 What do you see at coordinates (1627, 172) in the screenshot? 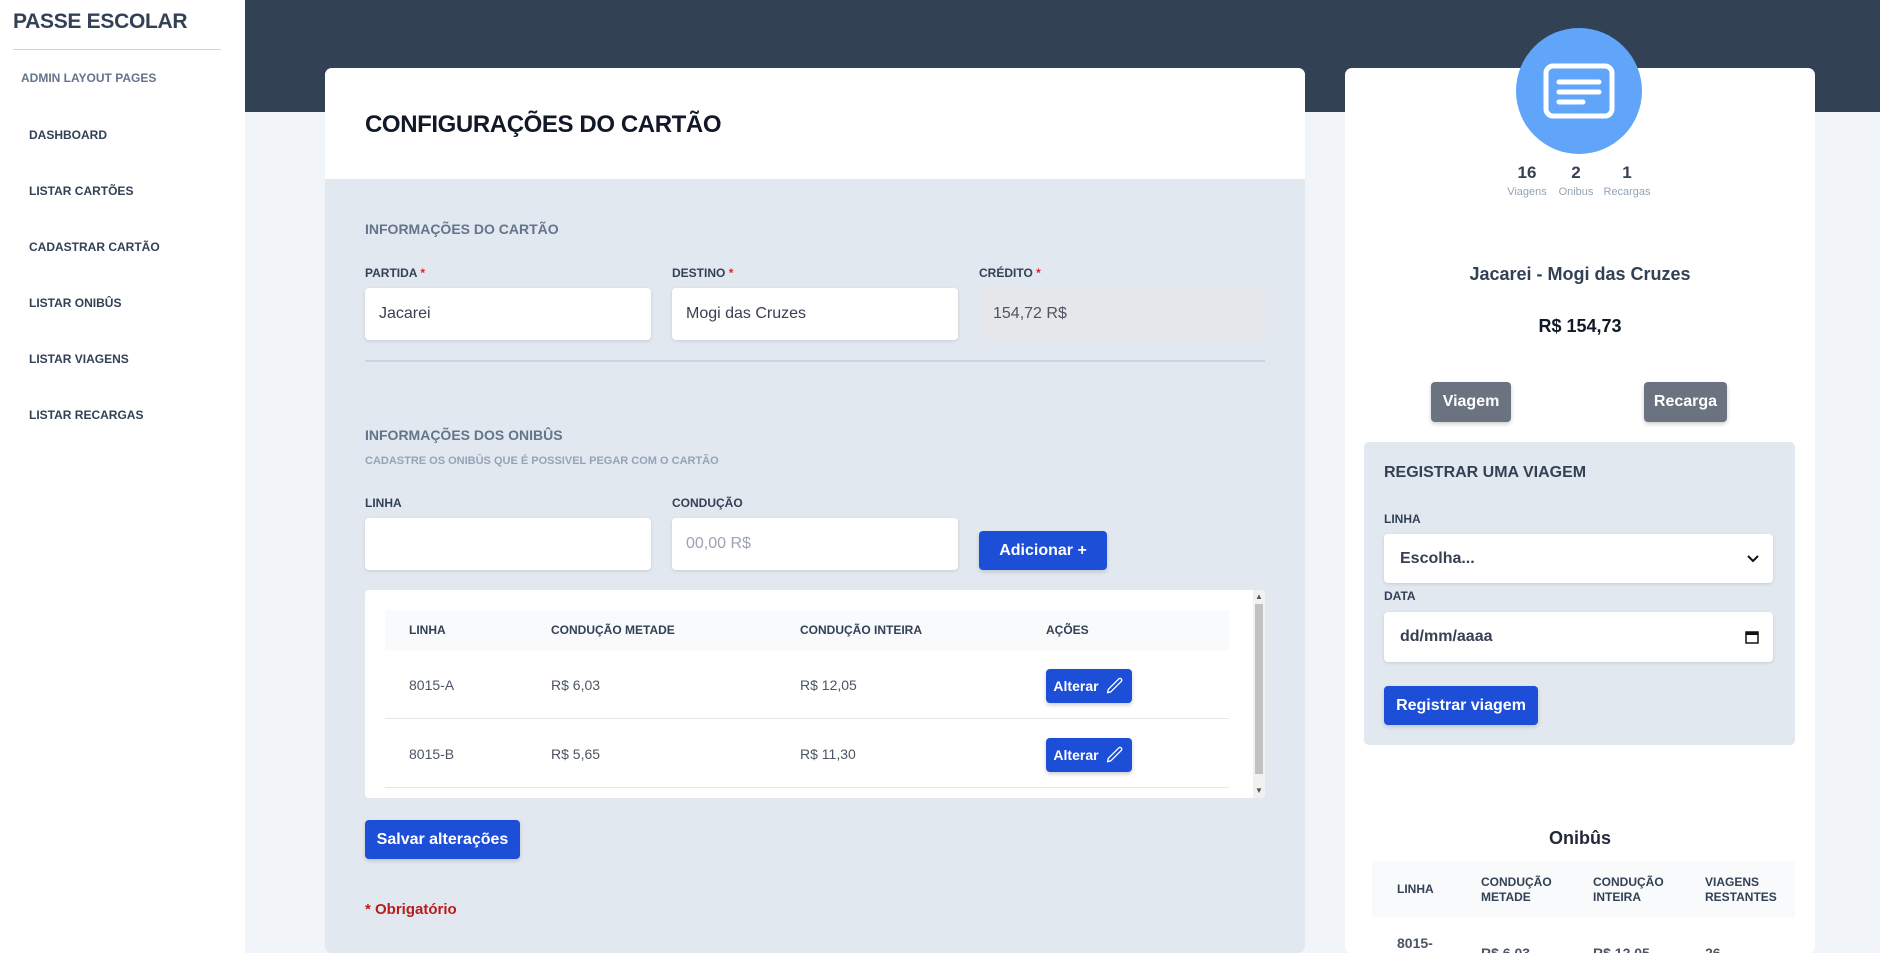
I see `stat-value: 1` at bounding box center [1627, 172].